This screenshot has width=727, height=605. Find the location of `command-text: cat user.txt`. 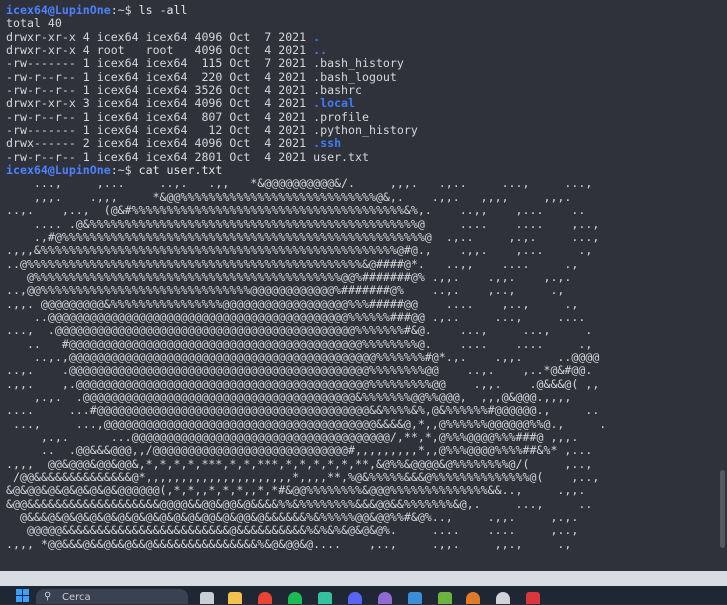

command-text: cat user.txt is located at coordinates (180, 170).